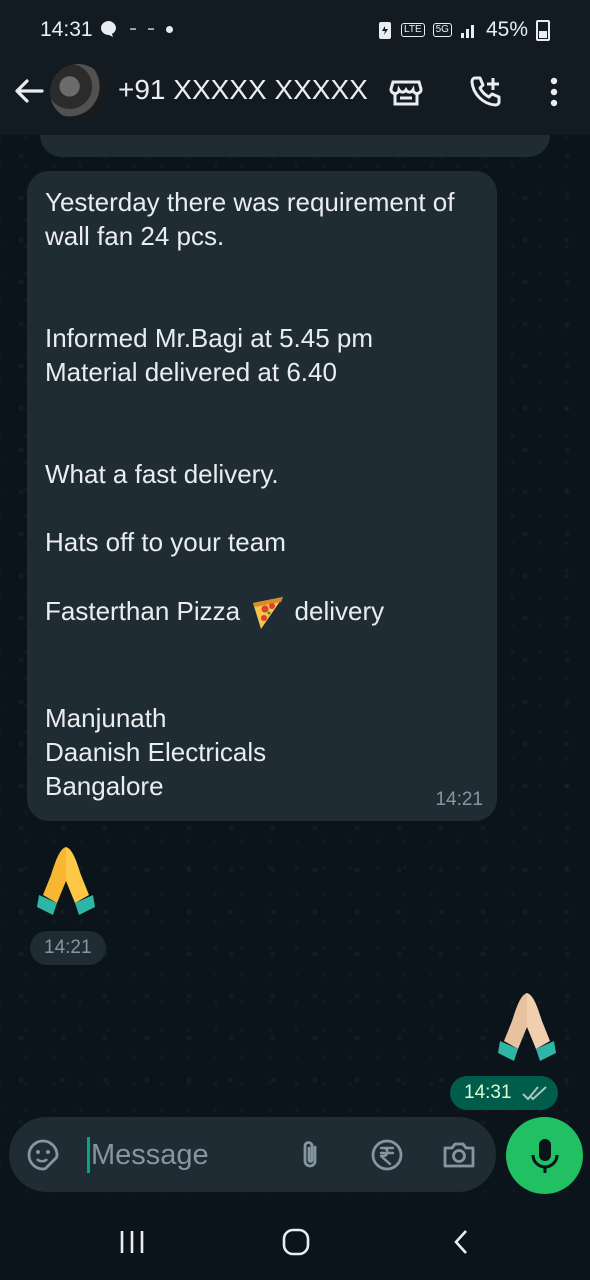 The width and height of the screenshot is (590, 1280). I want to click on outgoing-message-time: 14:31, so click(504, 1093).